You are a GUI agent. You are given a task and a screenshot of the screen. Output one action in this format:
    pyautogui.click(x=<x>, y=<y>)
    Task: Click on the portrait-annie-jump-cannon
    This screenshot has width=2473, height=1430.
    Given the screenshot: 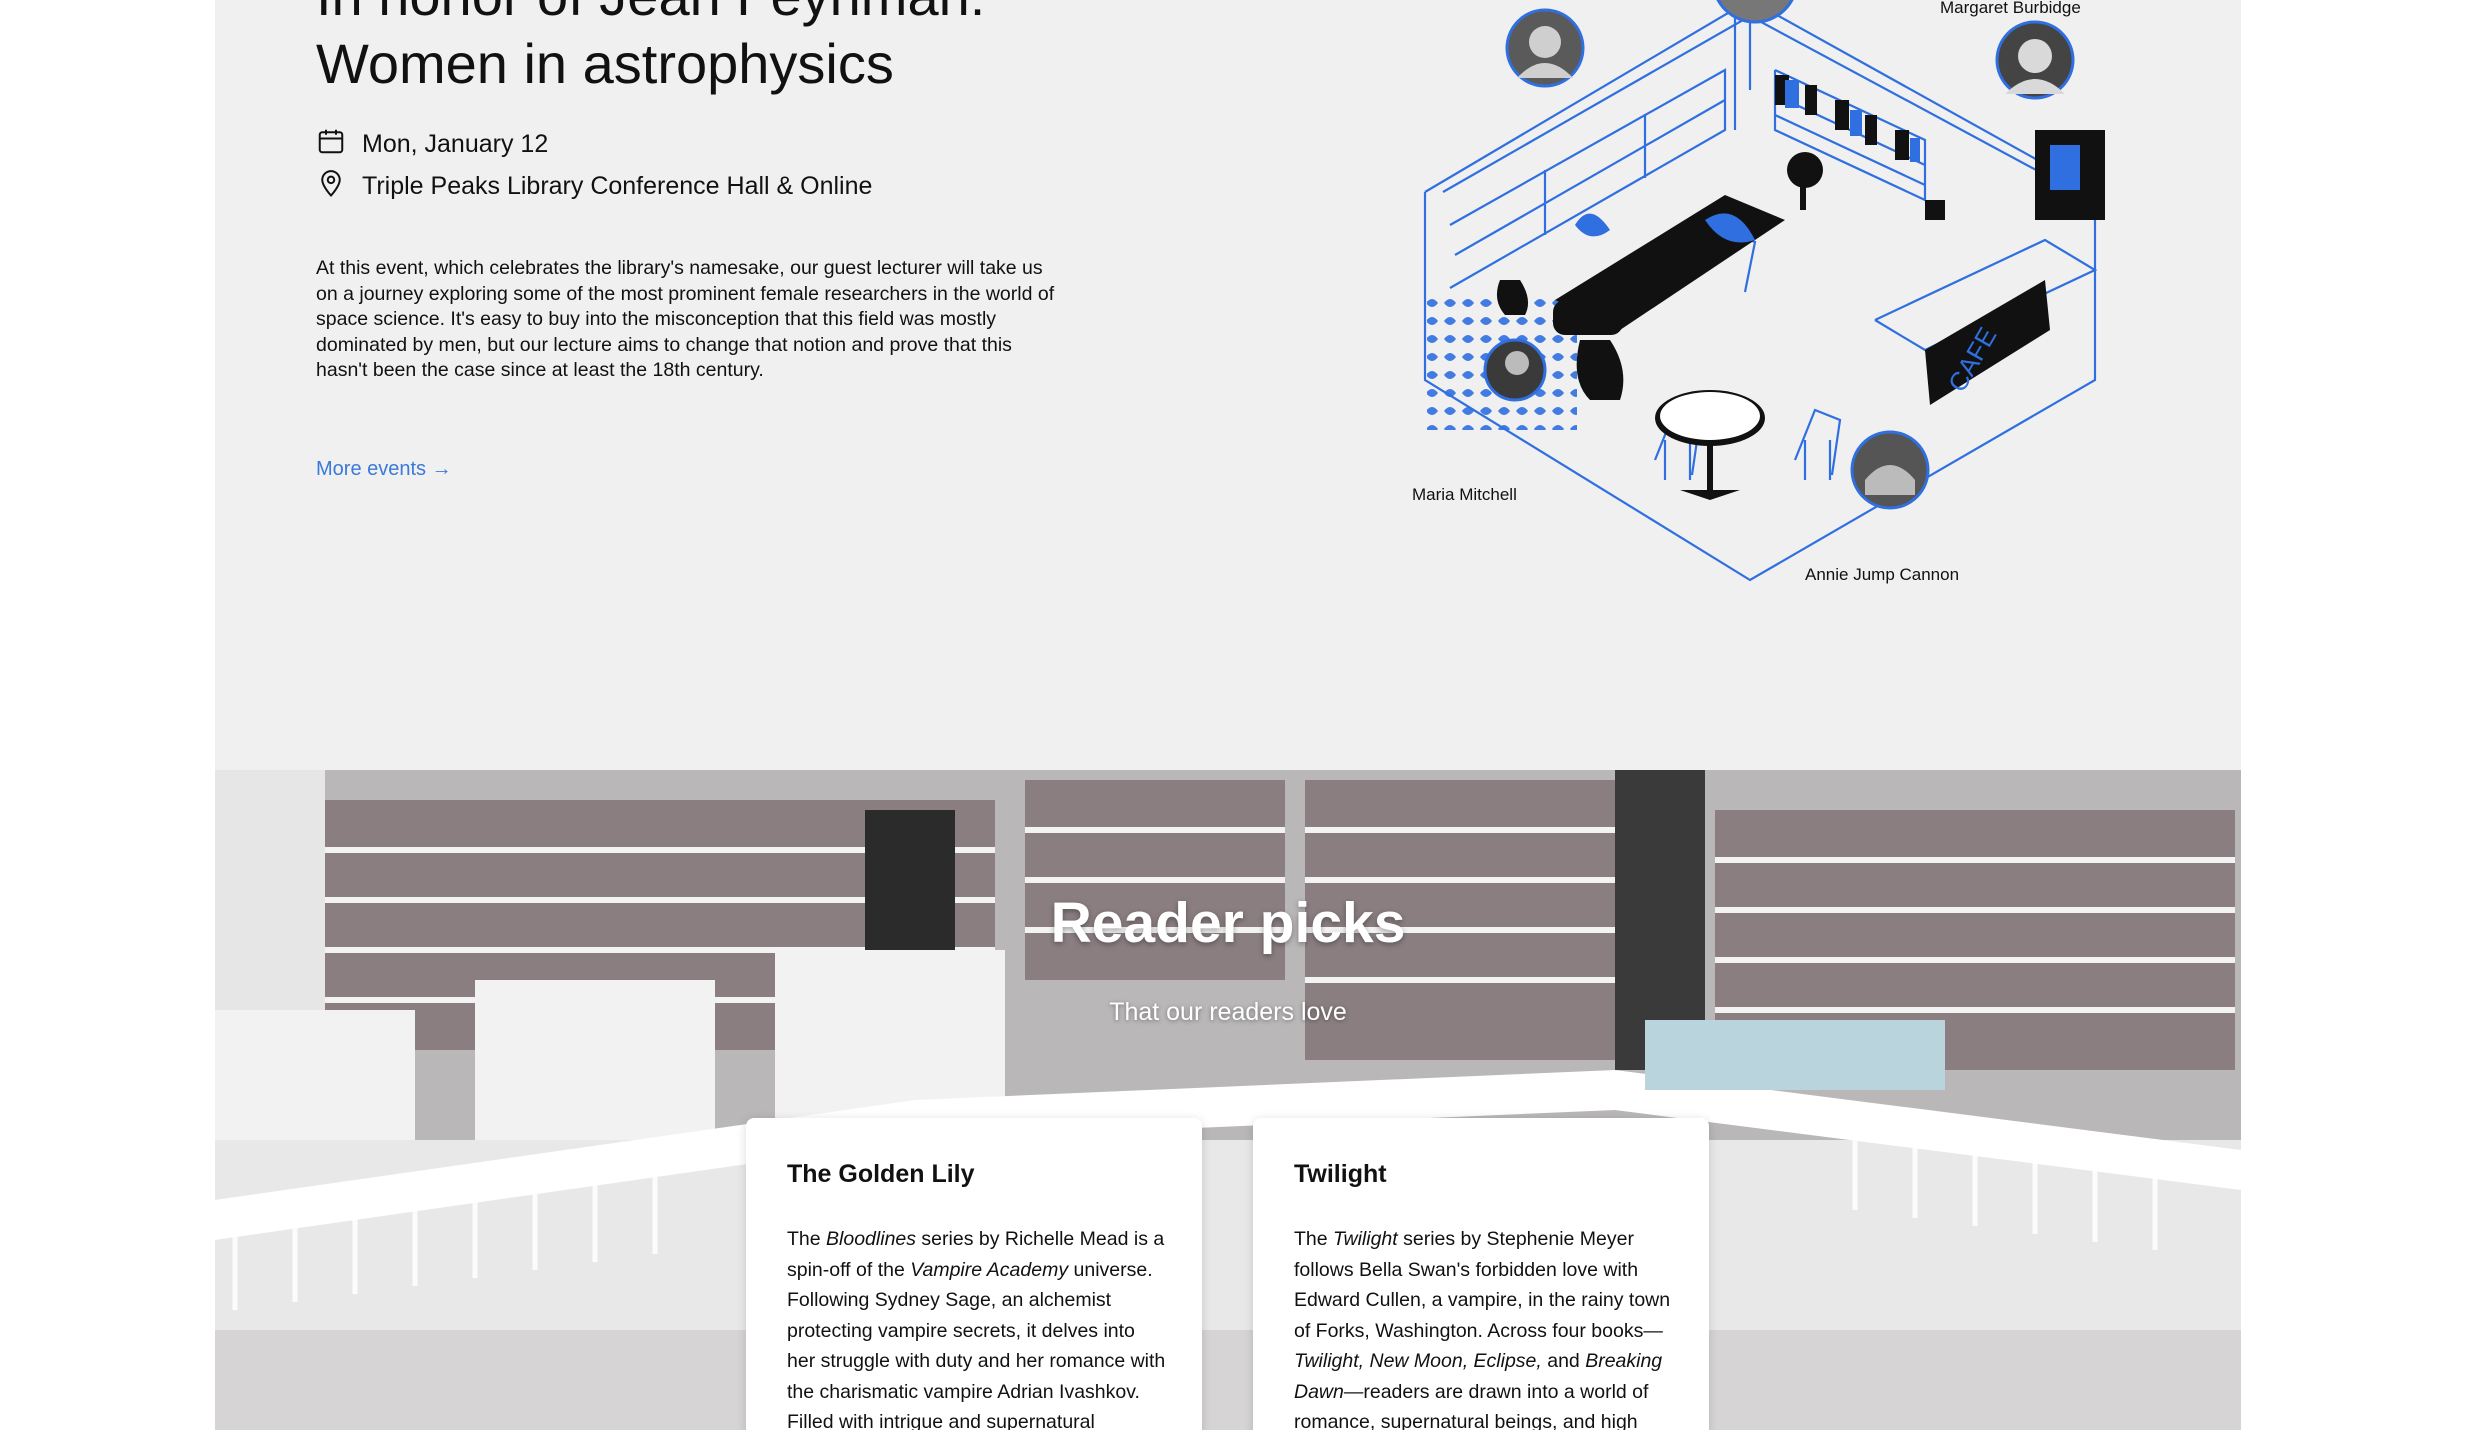 What is the action you would take?
    pyautogui.click(x=1890, y=470)
    